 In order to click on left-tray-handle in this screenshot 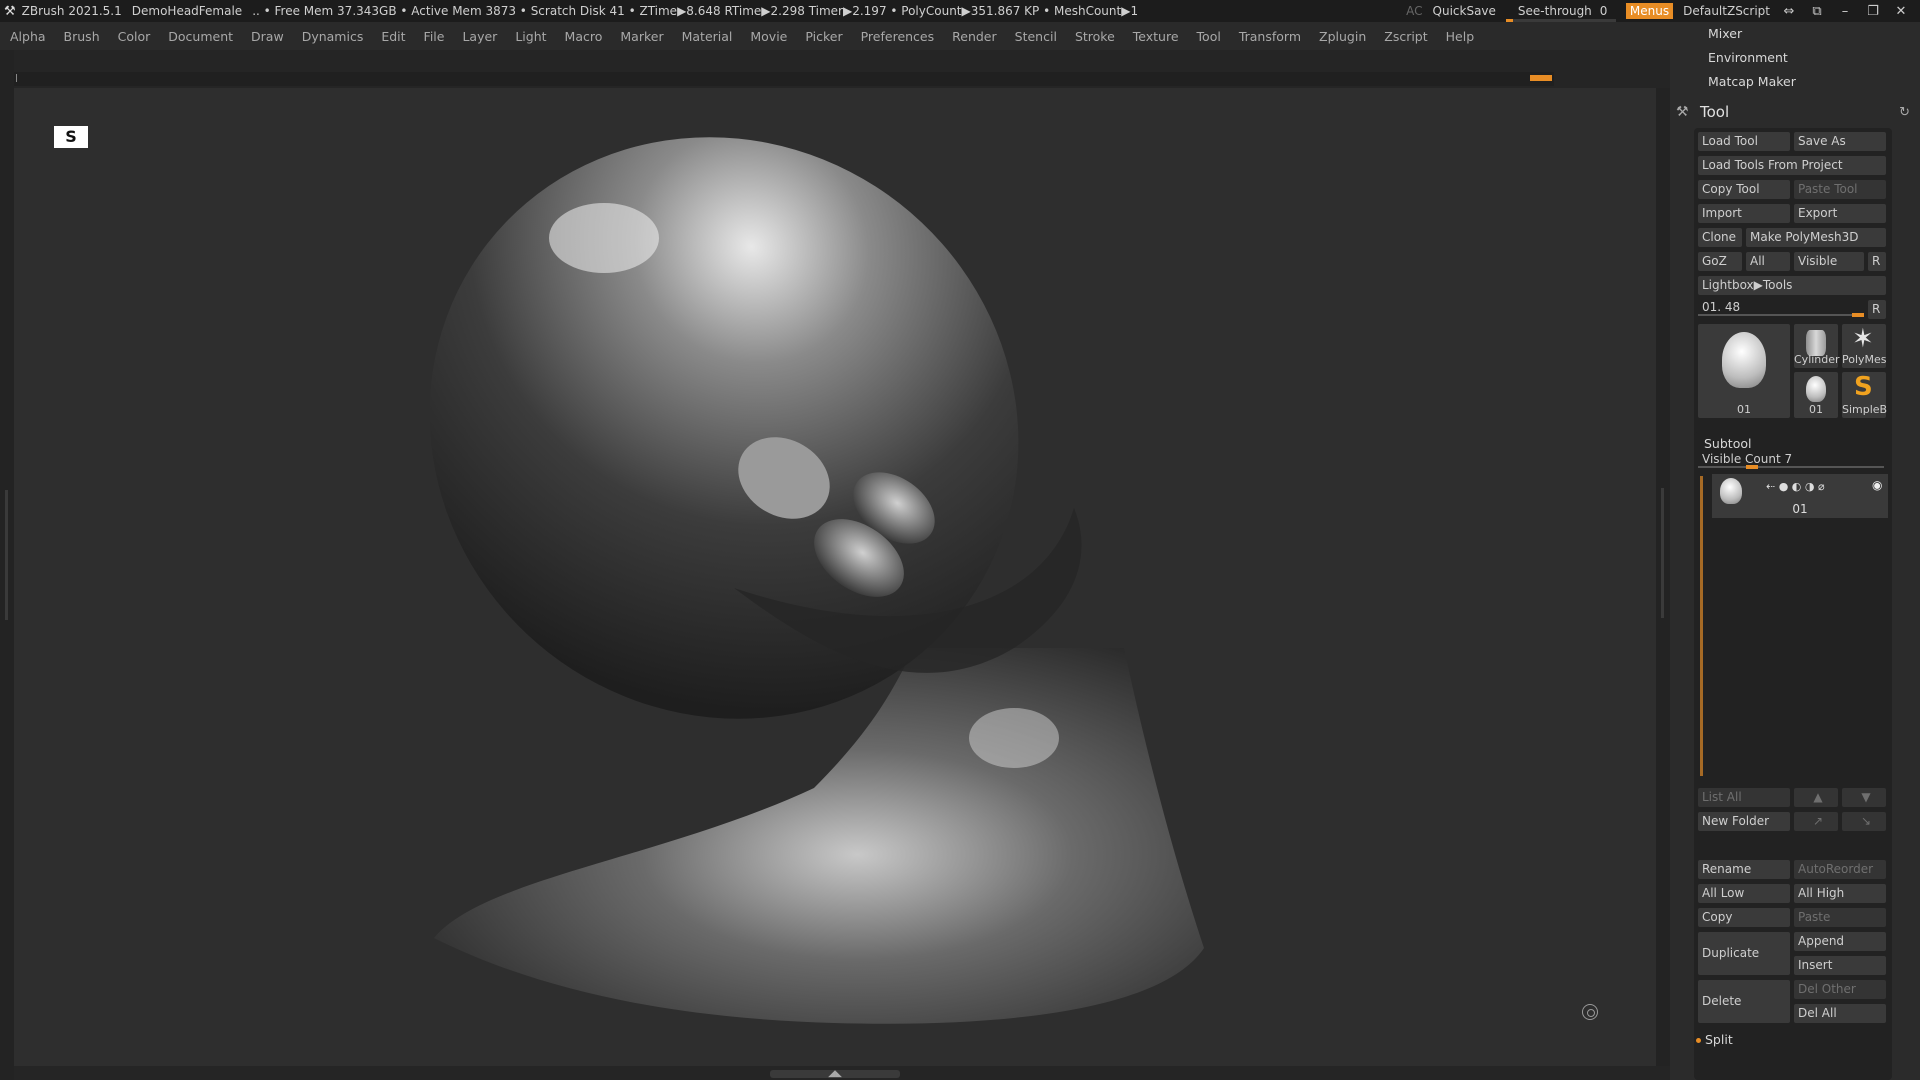, I will do `click(6, 555)`.